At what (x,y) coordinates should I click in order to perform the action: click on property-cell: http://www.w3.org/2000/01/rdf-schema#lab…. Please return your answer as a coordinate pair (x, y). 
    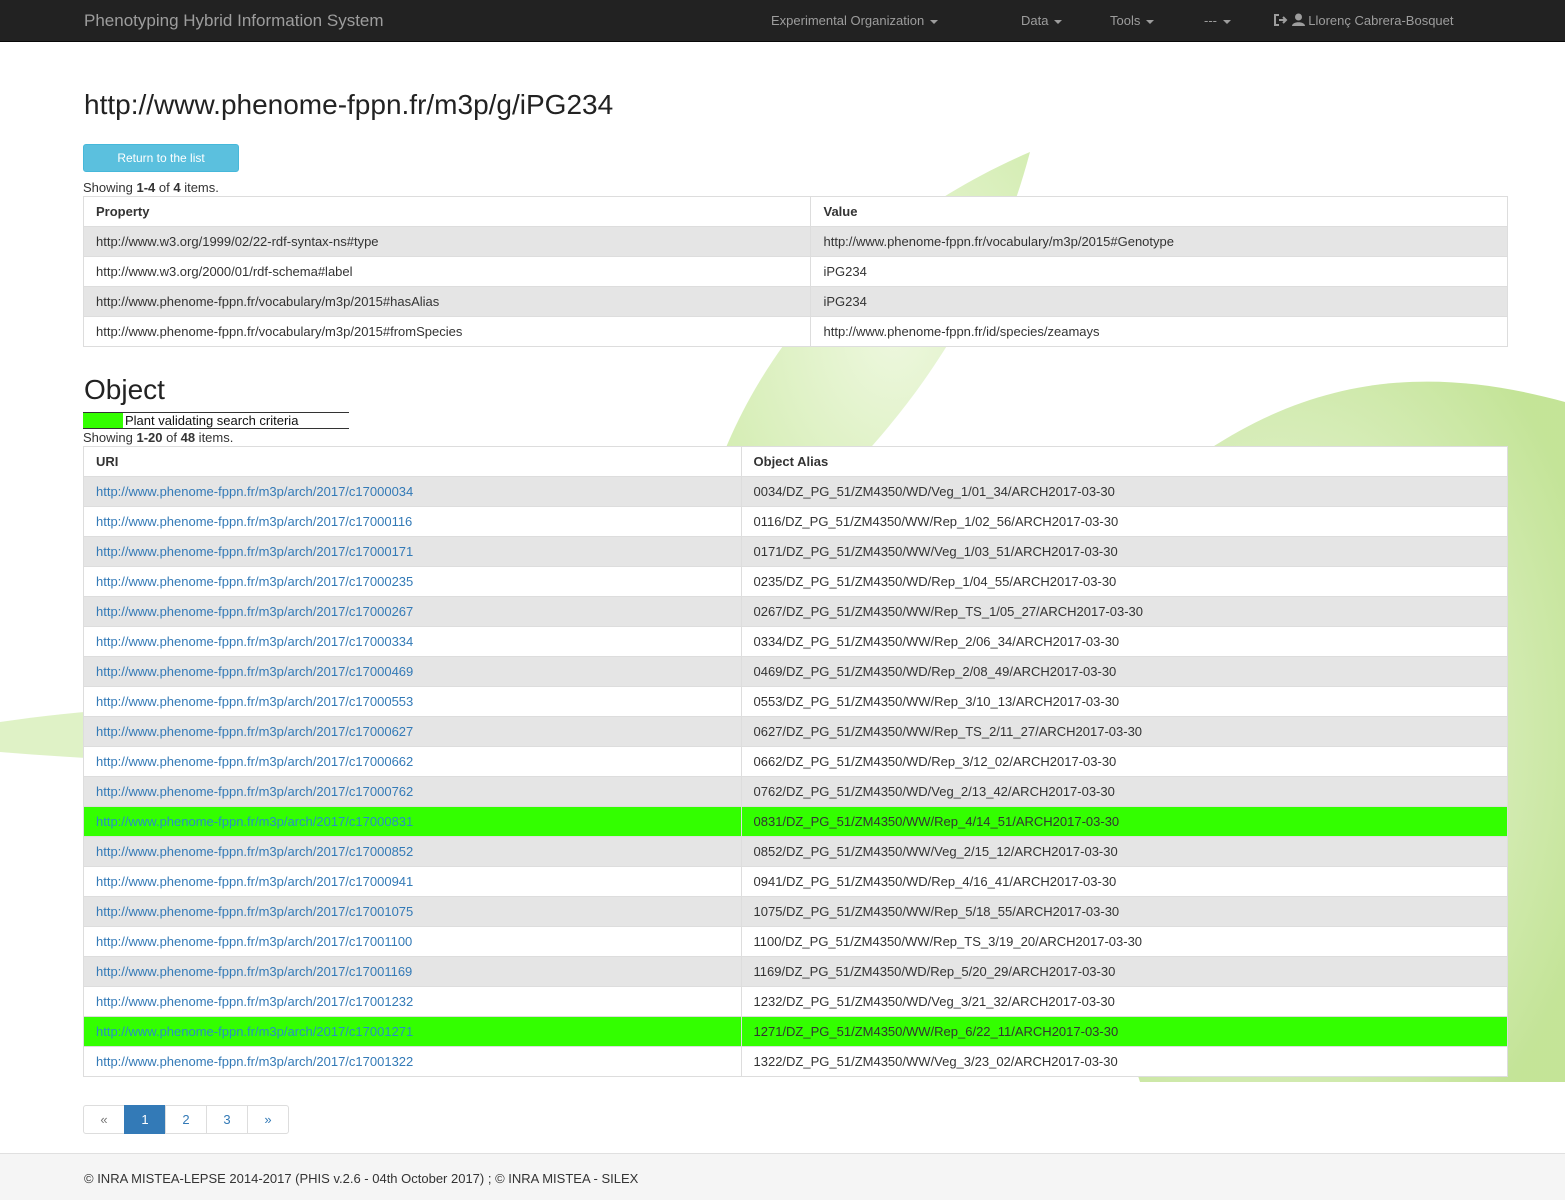
    Looking at the image, I should click on (447, 271).